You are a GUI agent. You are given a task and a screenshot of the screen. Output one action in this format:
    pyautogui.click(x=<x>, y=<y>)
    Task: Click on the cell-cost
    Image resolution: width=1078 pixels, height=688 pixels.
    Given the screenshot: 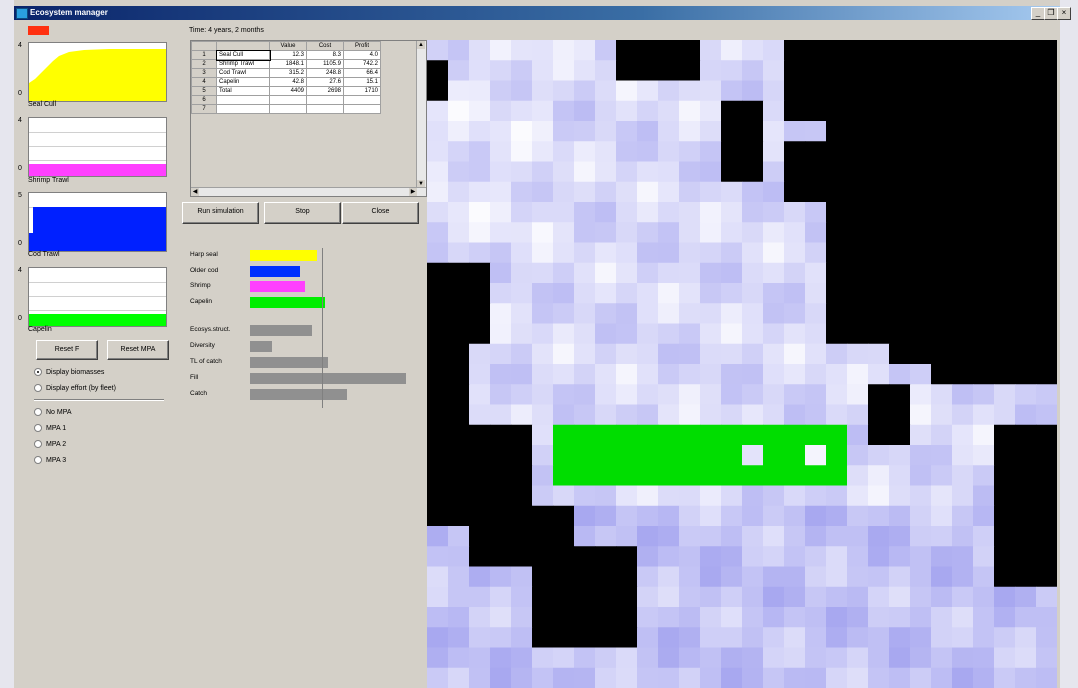 What is the action you would take?
    pyautogui.click(x=325, y=109)
    